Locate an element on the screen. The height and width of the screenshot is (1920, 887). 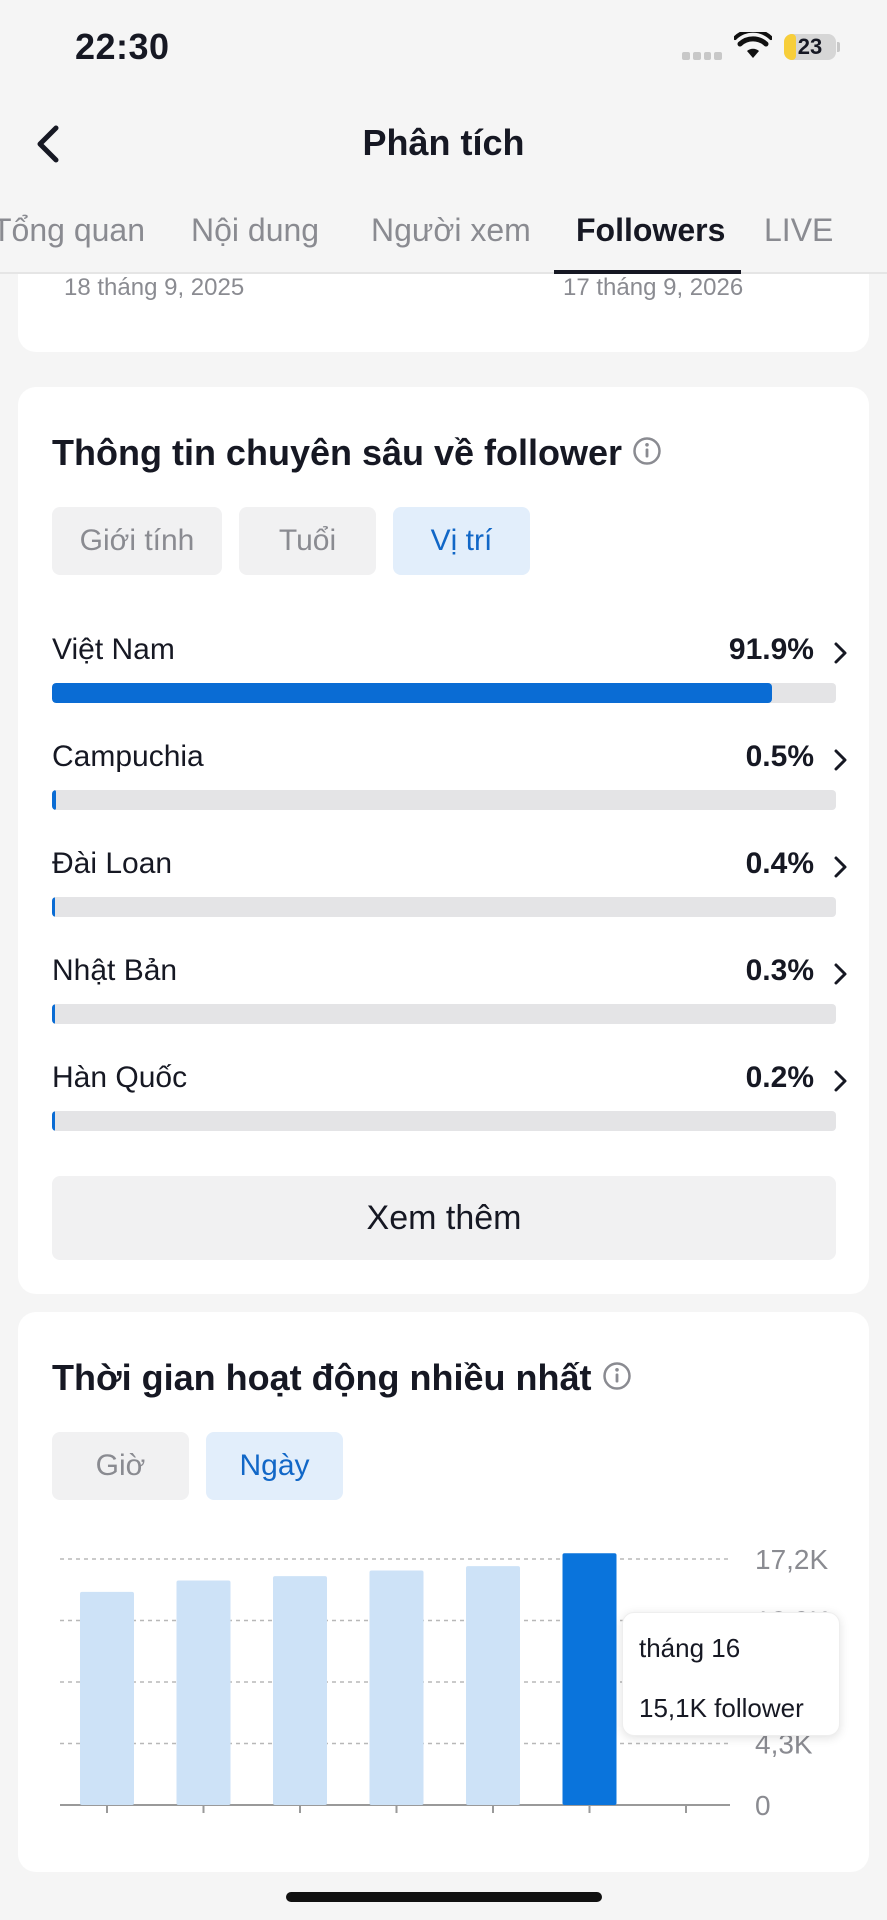
tab-viewers: Người xem is located at coordinates (451, 230).